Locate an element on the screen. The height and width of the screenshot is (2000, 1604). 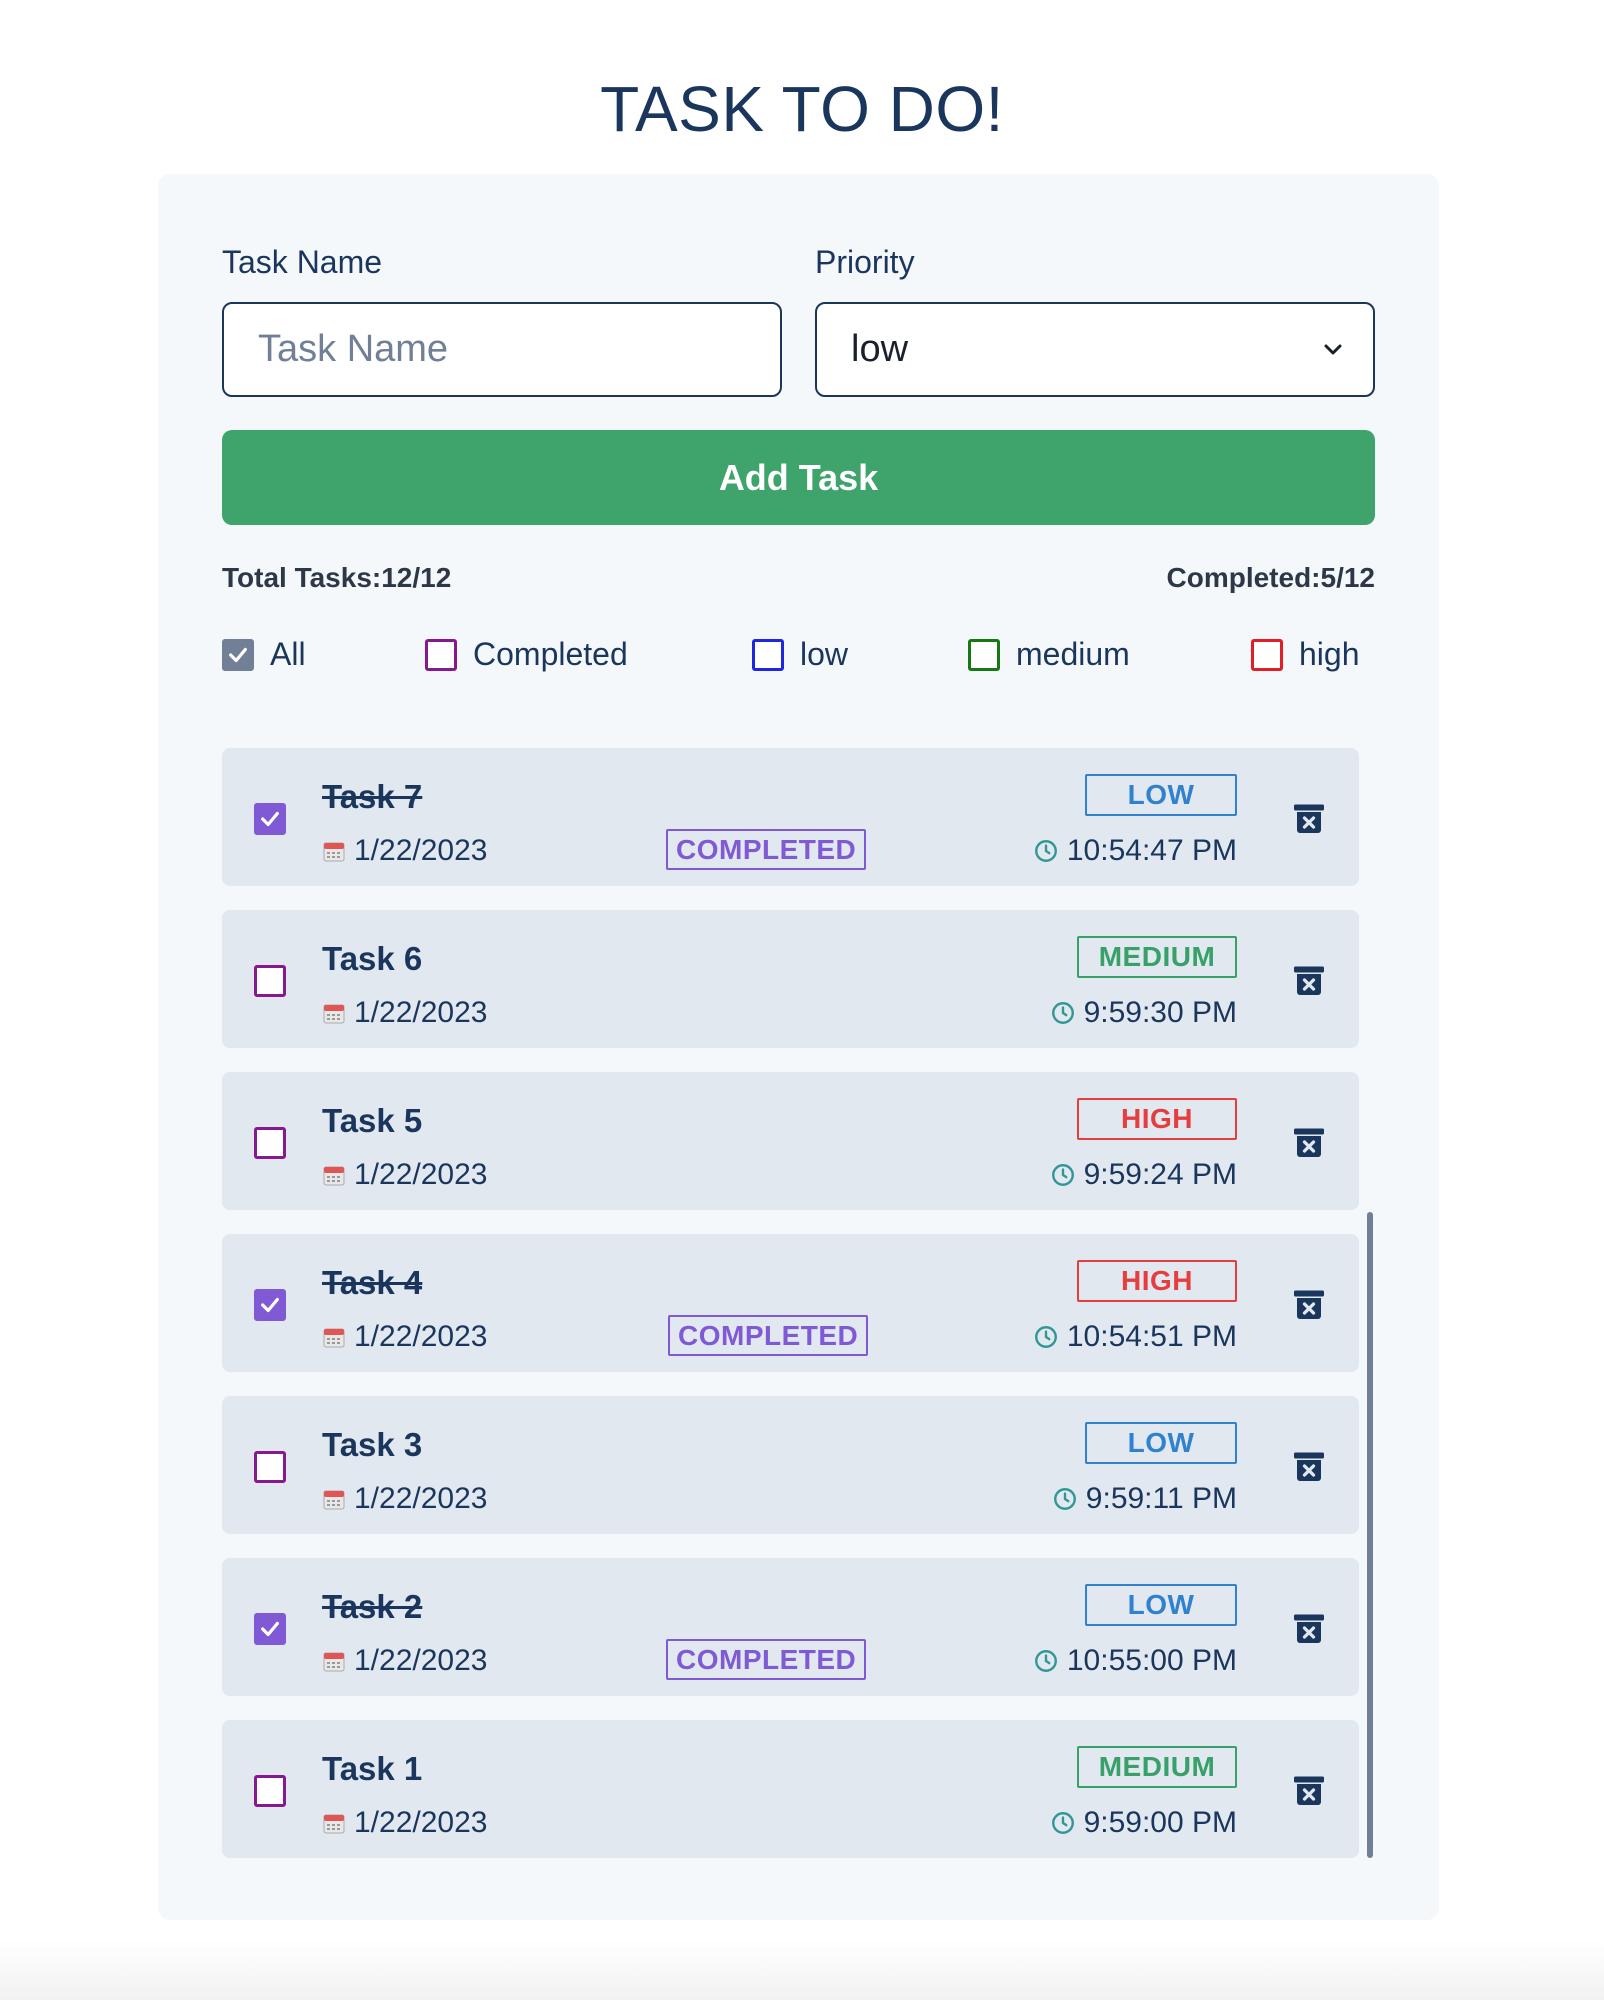
filter-label: high is located at coordinates (1329, 654).